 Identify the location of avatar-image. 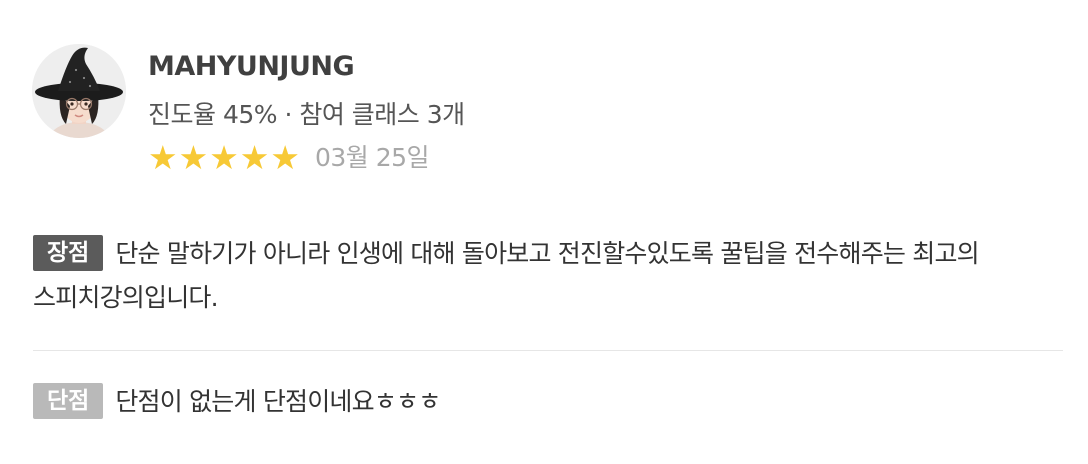
(79, 91).